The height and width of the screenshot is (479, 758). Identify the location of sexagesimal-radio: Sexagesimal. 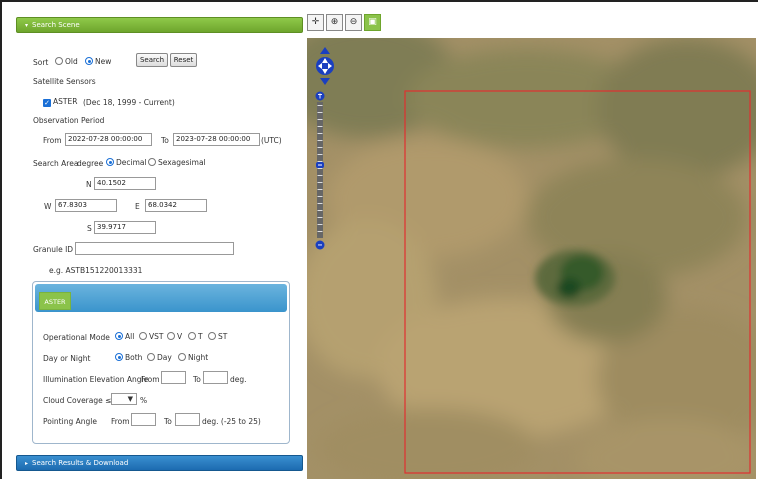
(177, 162).